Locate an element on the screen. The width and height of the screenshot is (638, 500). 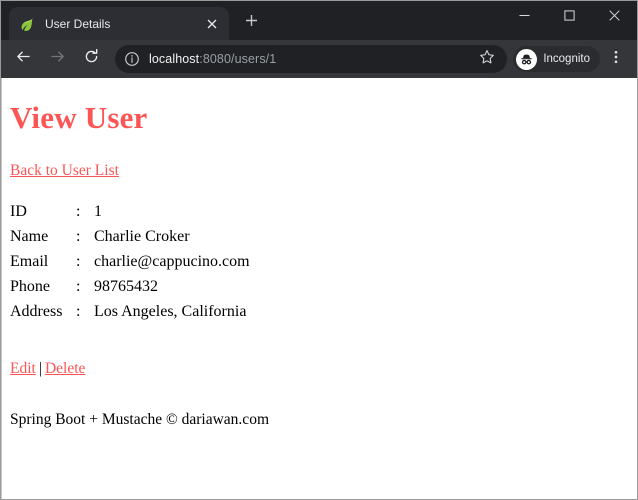
close-icon is located at coordinates (614, 17).